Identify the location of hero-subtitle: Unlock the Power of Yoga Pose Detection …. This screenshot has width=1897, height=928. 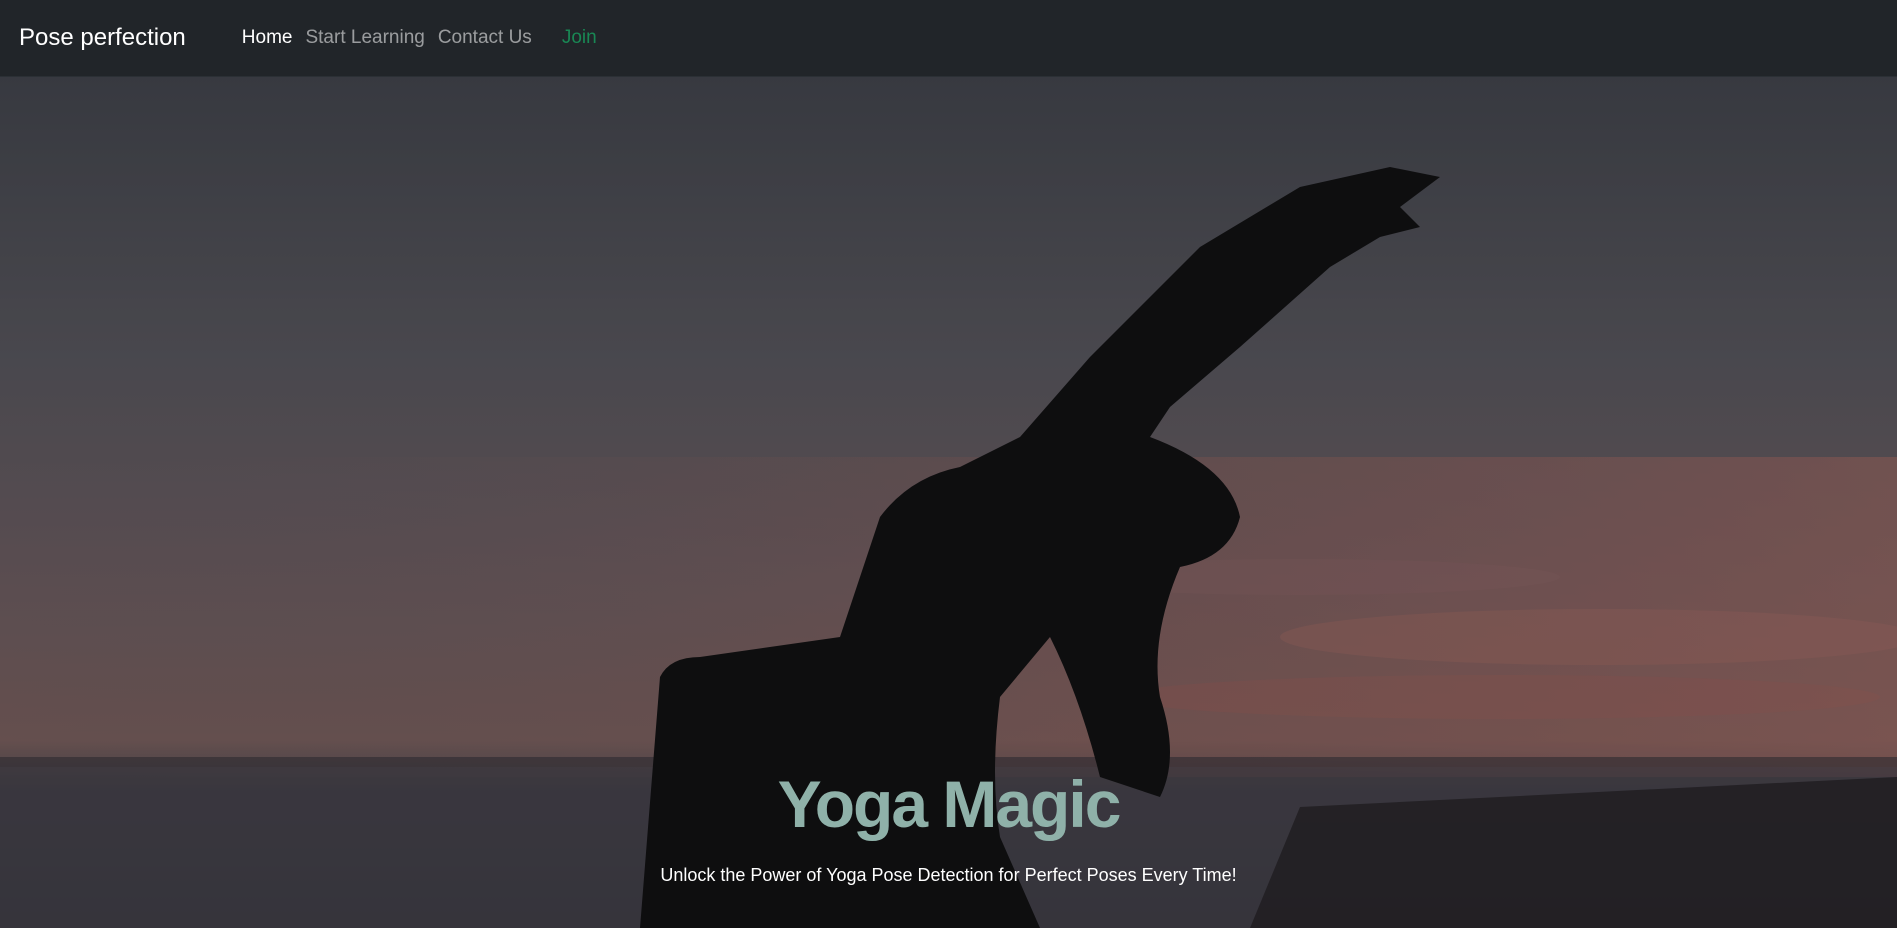
(948, 875).